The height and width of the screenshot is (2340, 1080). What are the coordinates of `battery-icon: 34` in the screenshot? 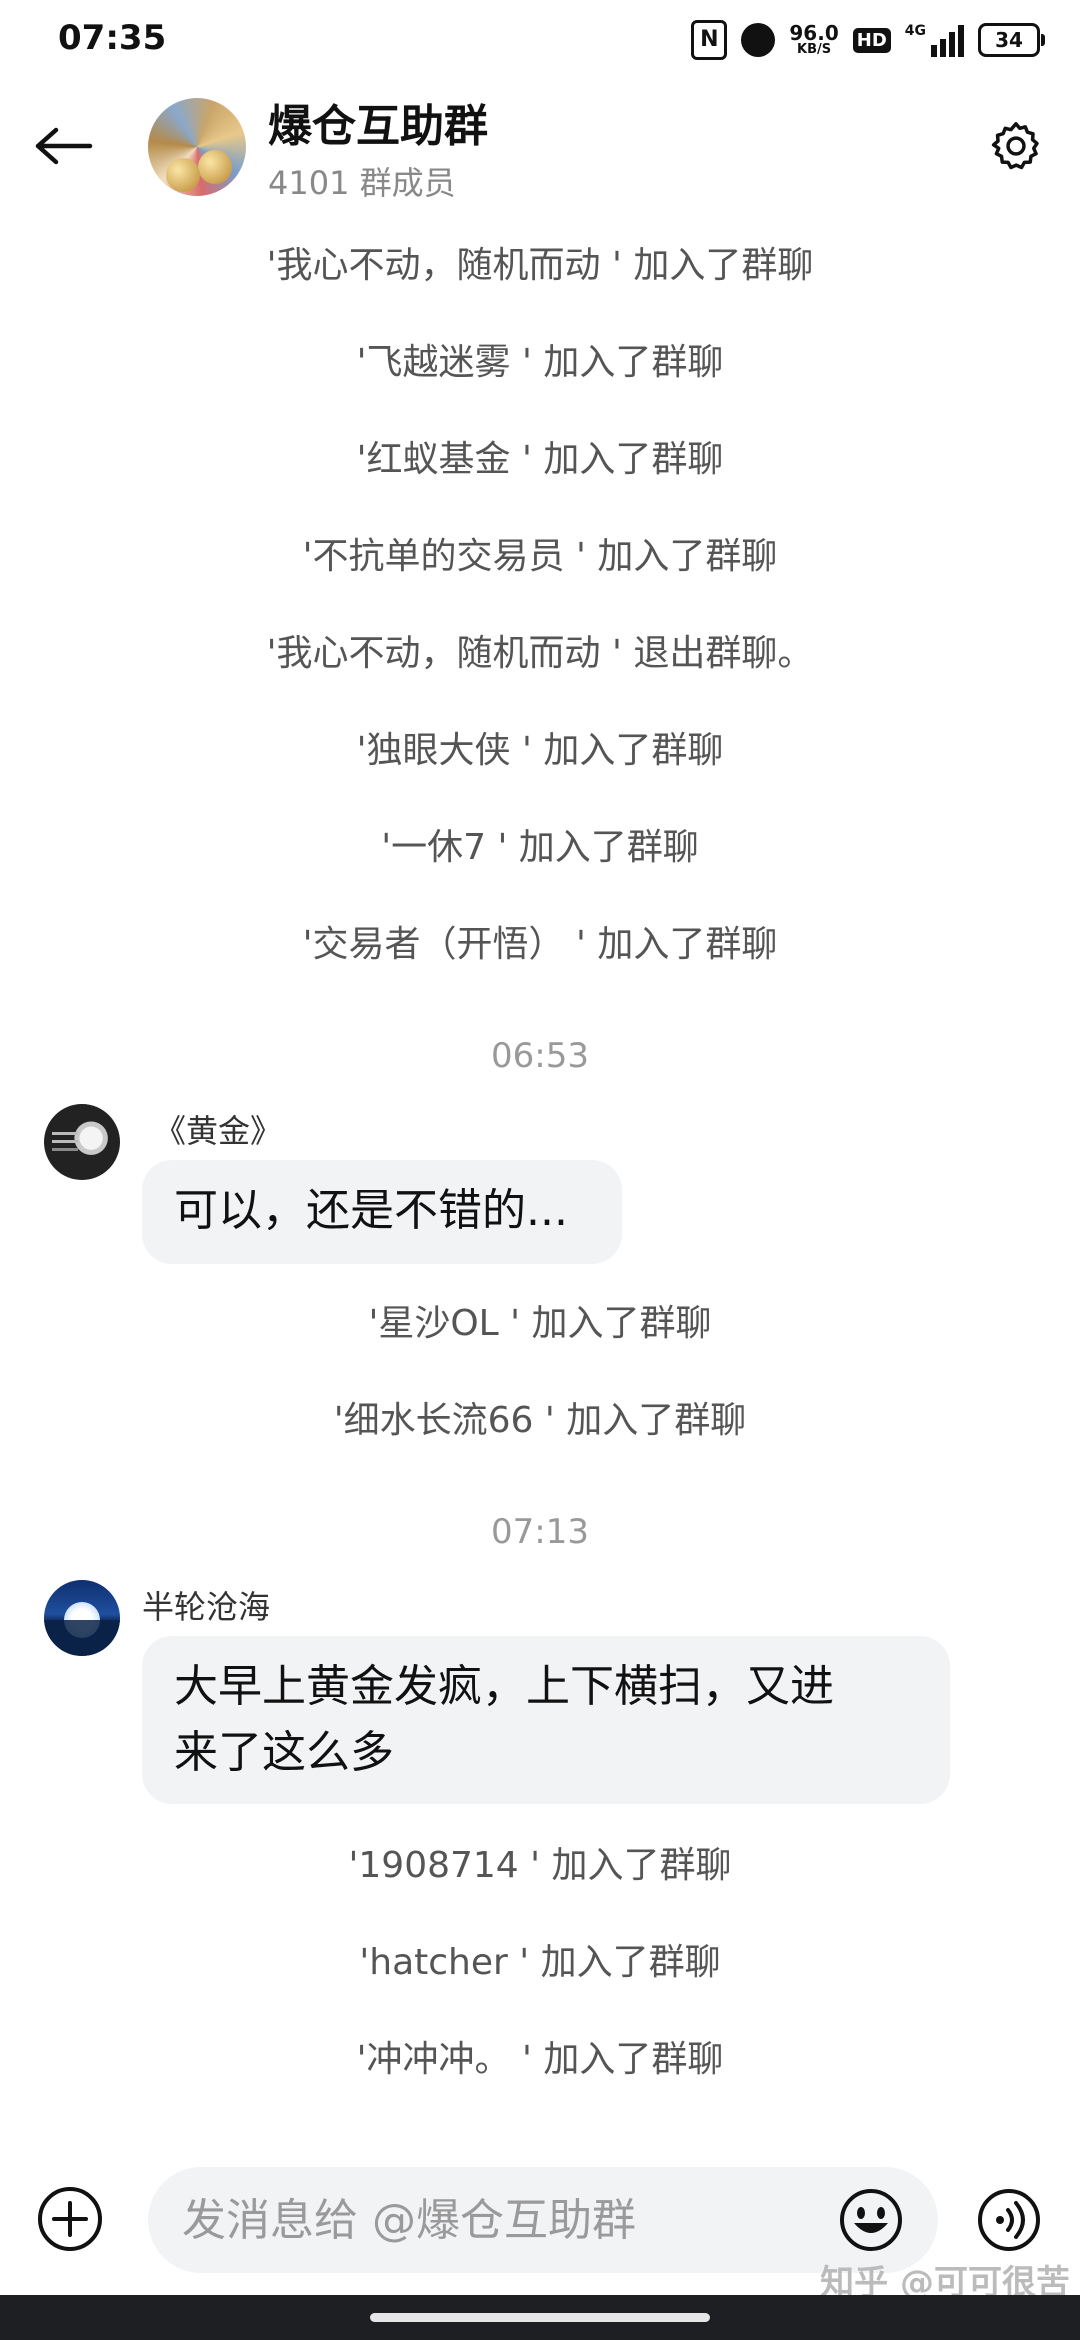 It's located at (1011, 40).